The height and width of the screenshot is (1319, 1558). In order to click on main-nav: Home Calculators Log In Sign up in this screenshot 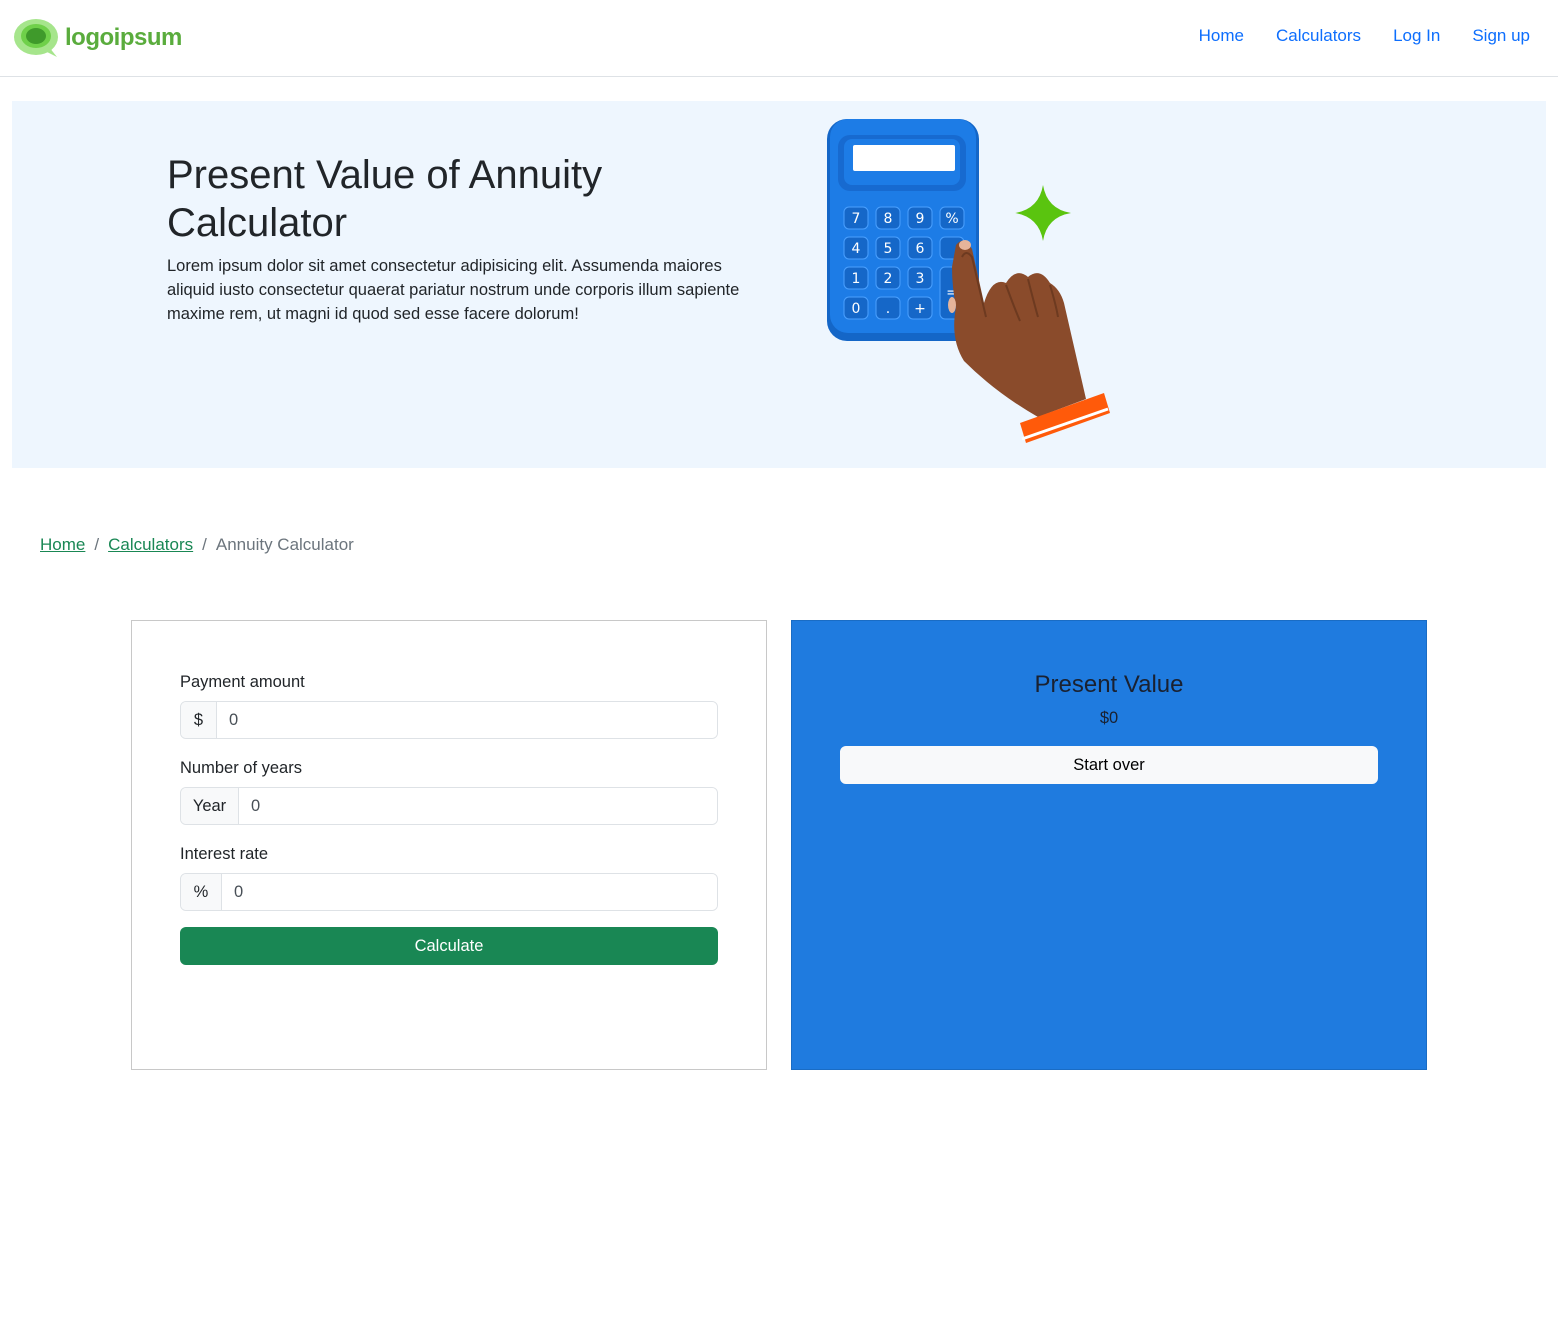, I will do `click(1364, 36)`.